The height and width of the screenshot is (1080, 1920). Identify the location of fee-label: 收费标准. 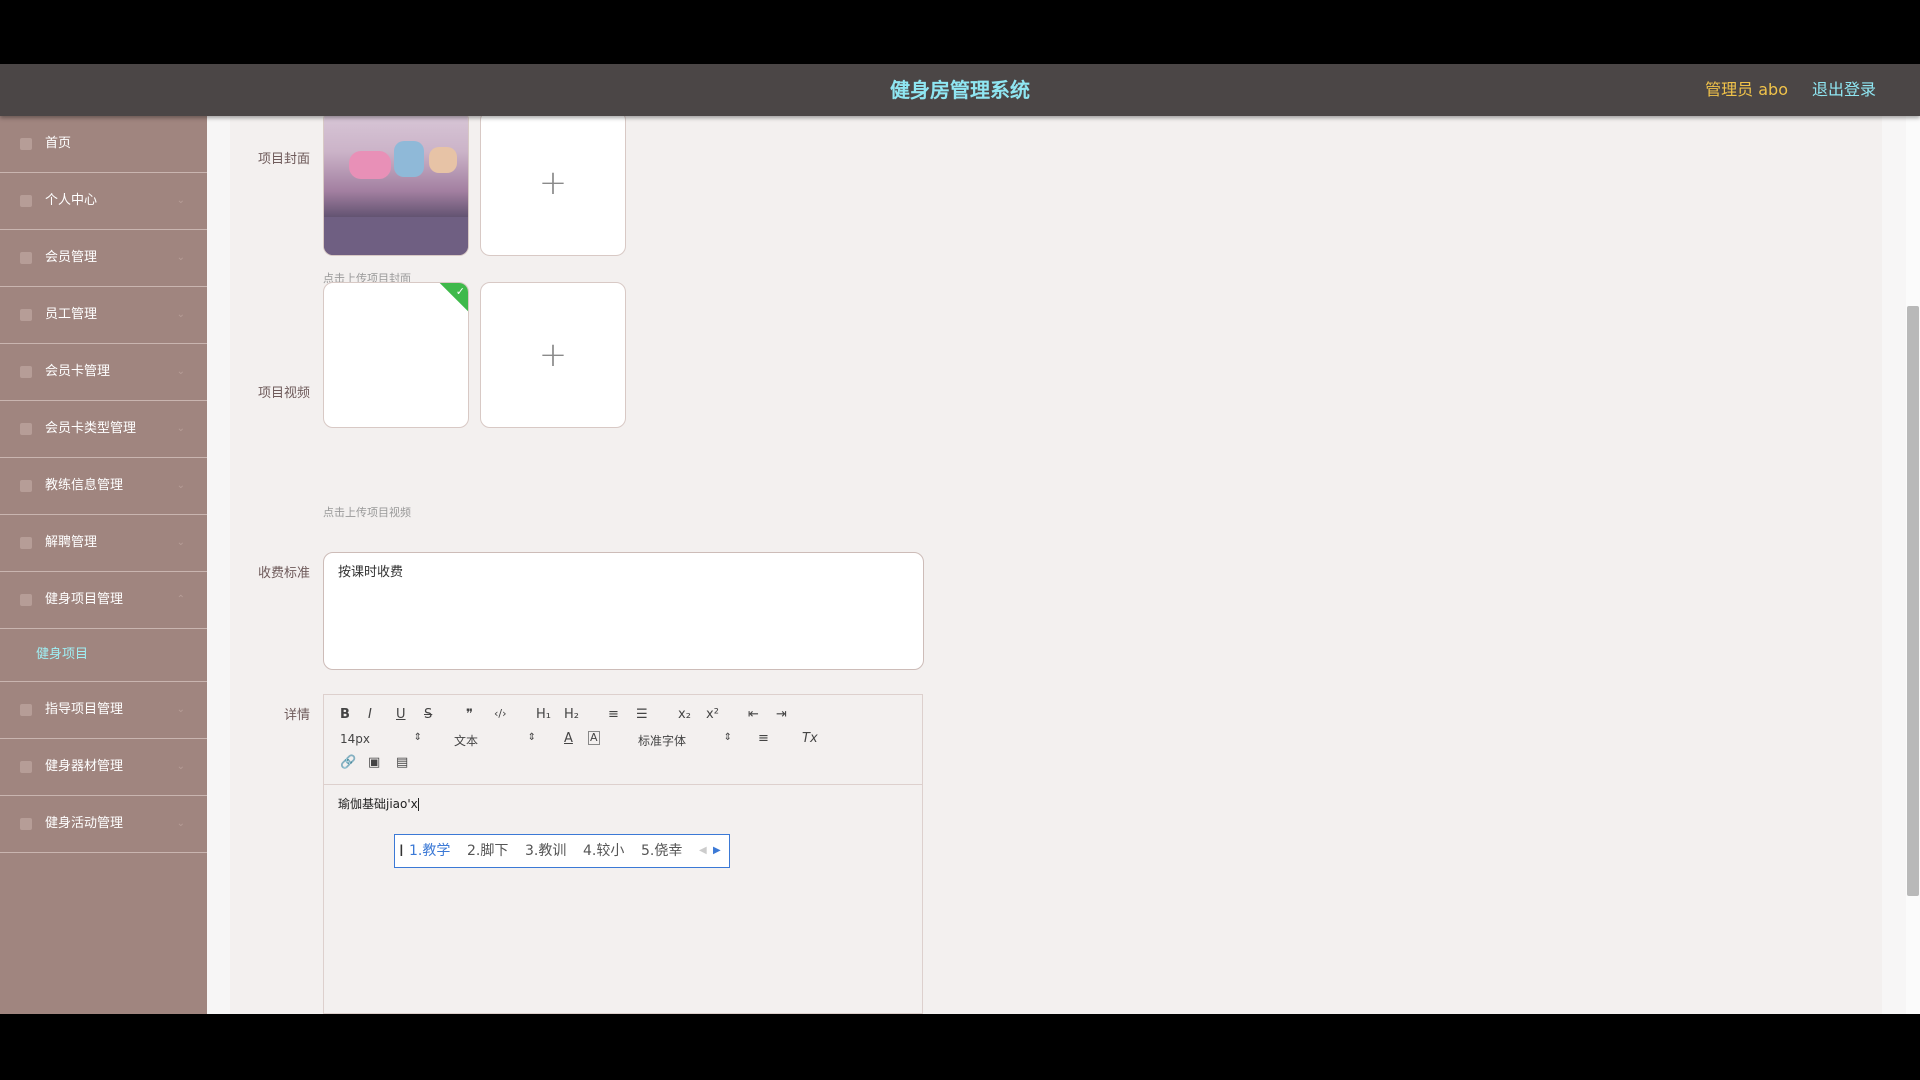
(283, 573).